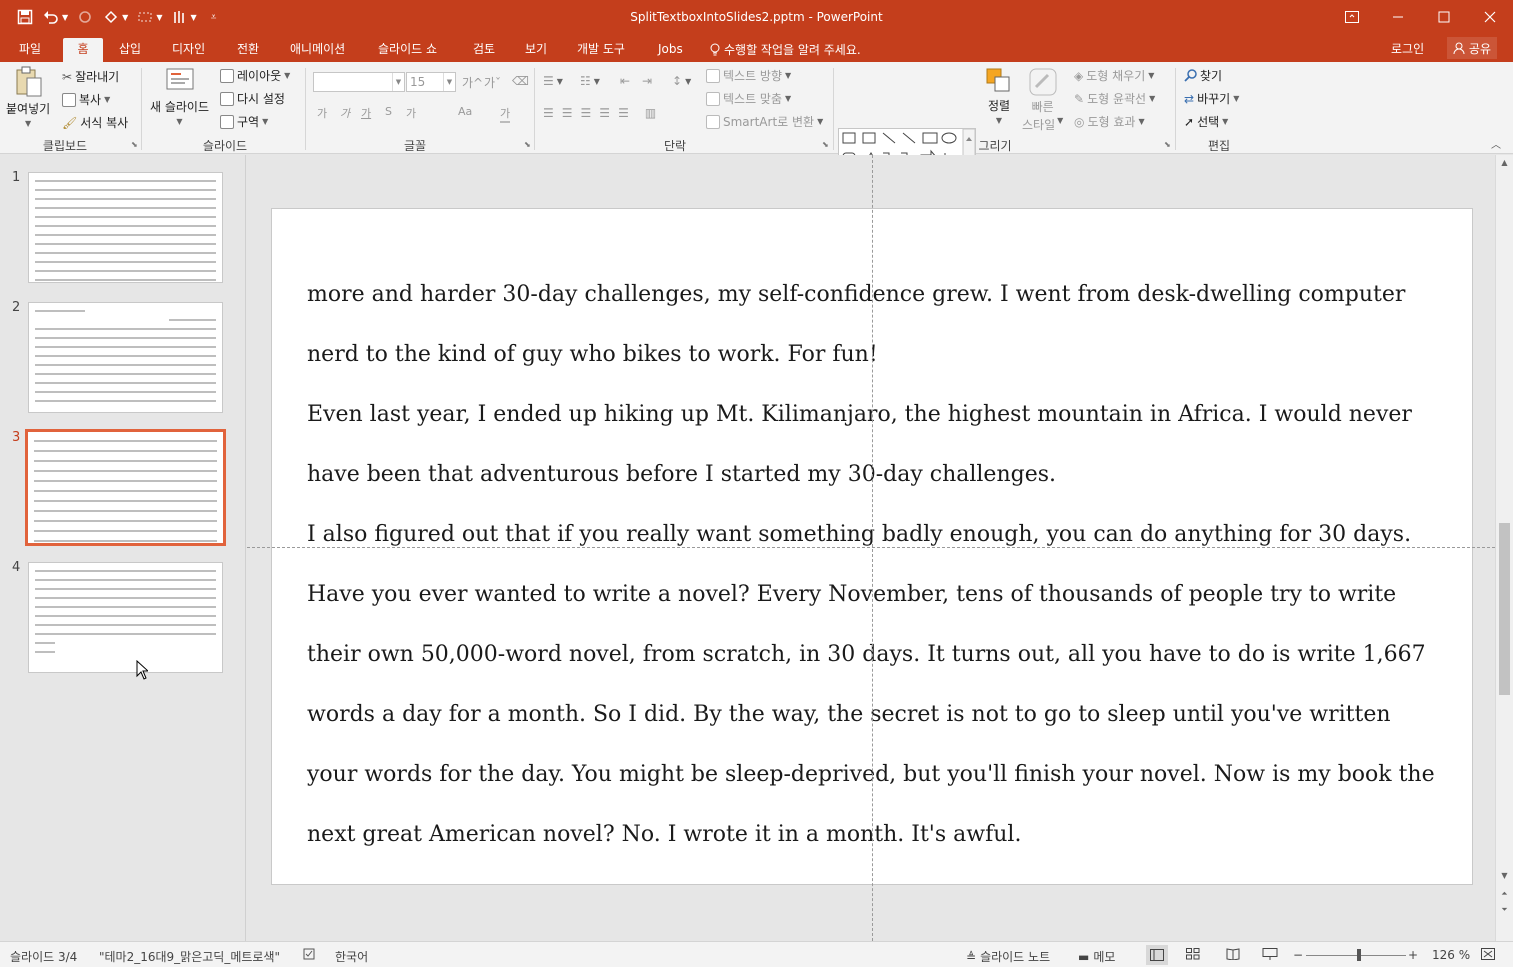 Image resolution: width=1513 pixels, height=967 pixels. What do you see at coordinates (351, 956) in the screenshot?
I see `language-indicator: 한국어` at bounding box center [351, 956].